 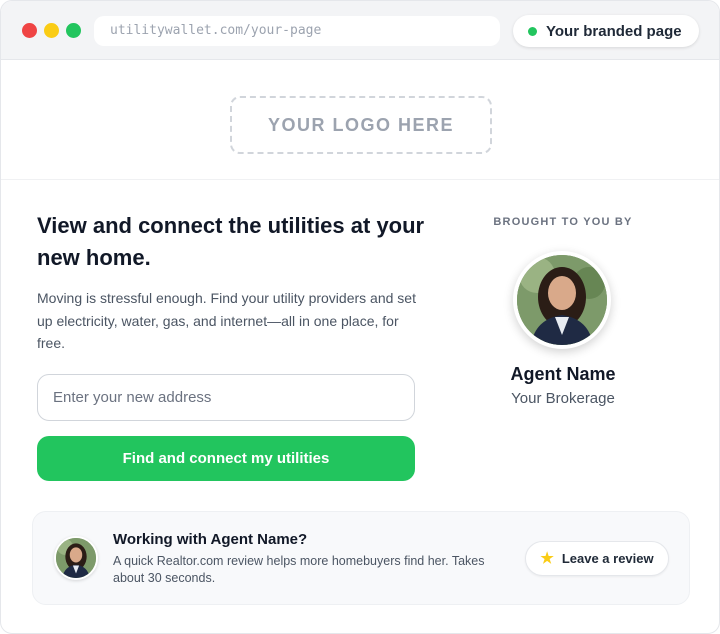 What do you see at coordinates (226, 397) in the screenshot?
I see `address-input` at bounding box center [226, 397].